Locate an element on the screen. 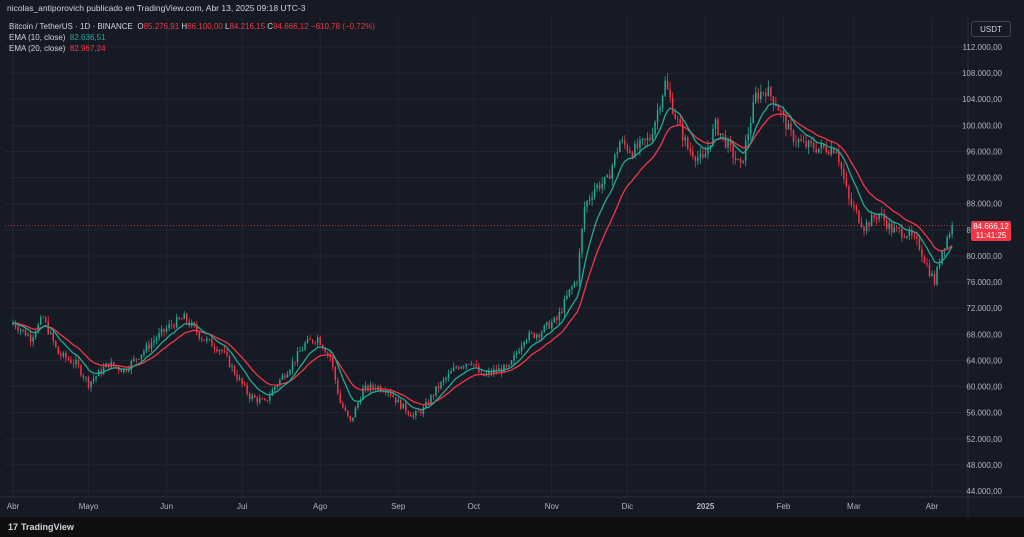  legend-ema20-row: EMA (20, close) 82.967,24 is located at coordinates (192, 48).